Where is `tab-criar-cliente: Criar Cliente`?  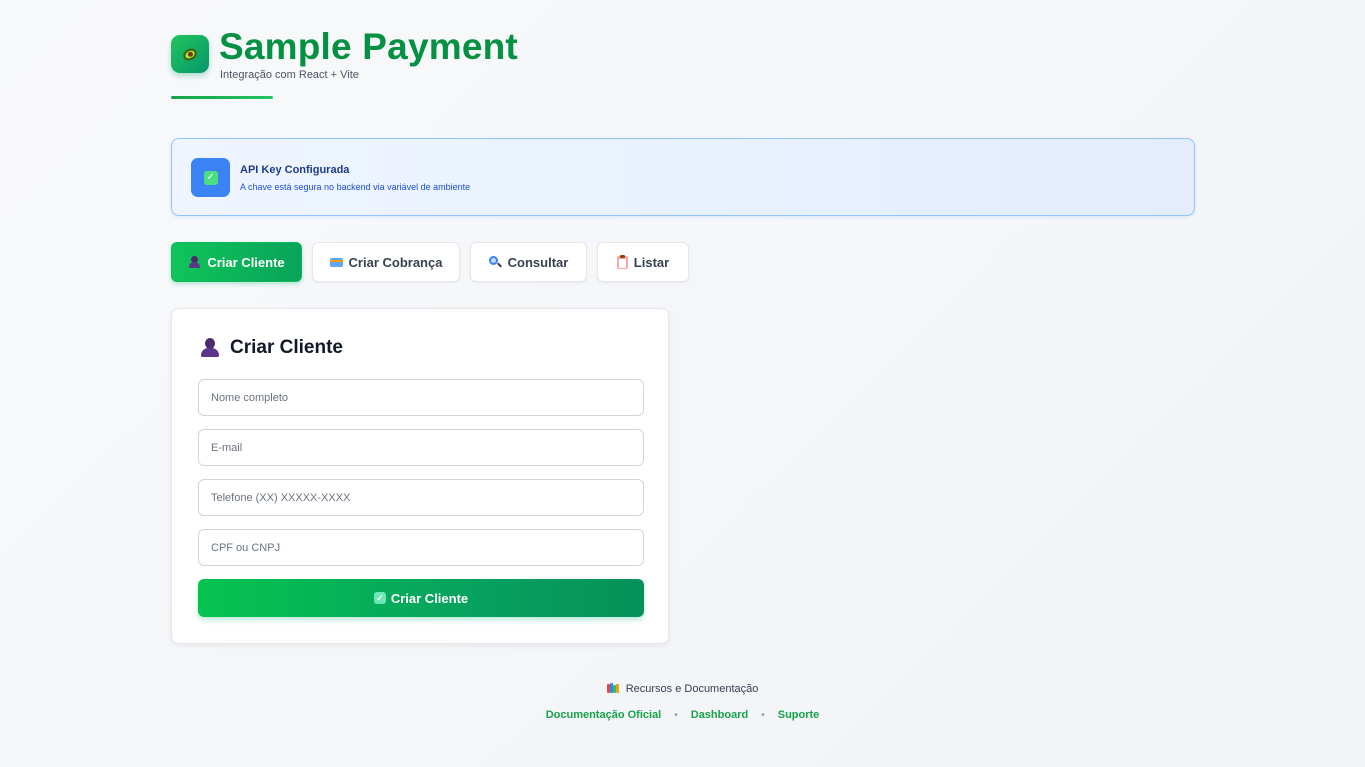 tab-criar-cliente: Criar Cliente is located at coordinates (236, 262).